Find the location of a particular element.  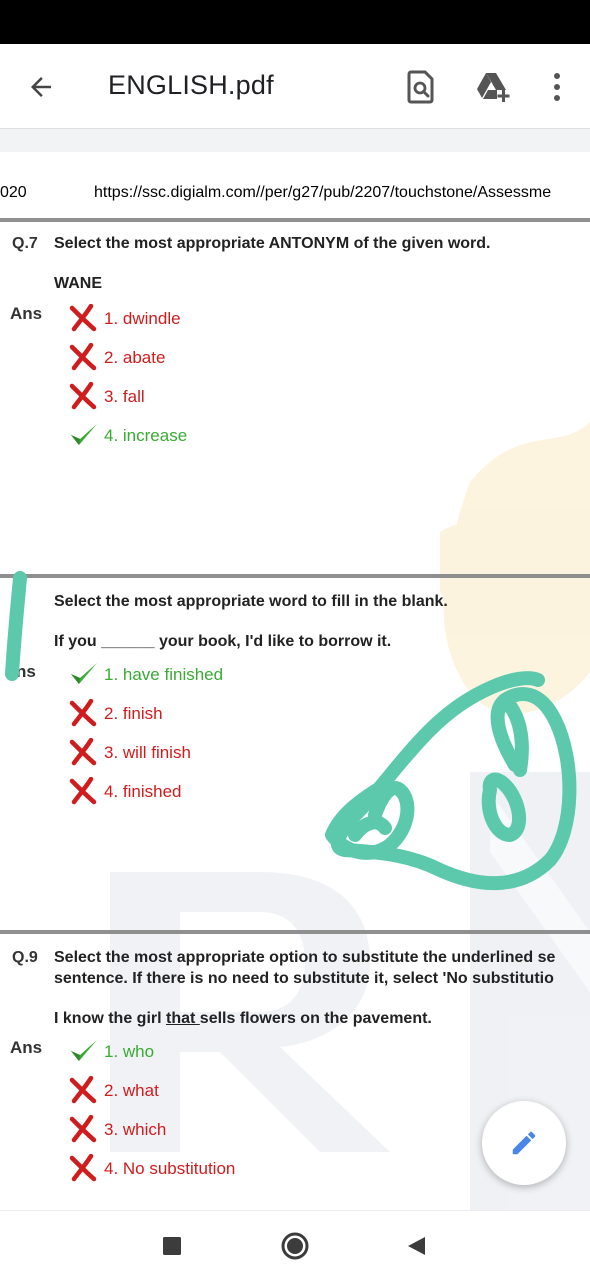

answer-option: 1. who is located at coordinates (111, 1052).